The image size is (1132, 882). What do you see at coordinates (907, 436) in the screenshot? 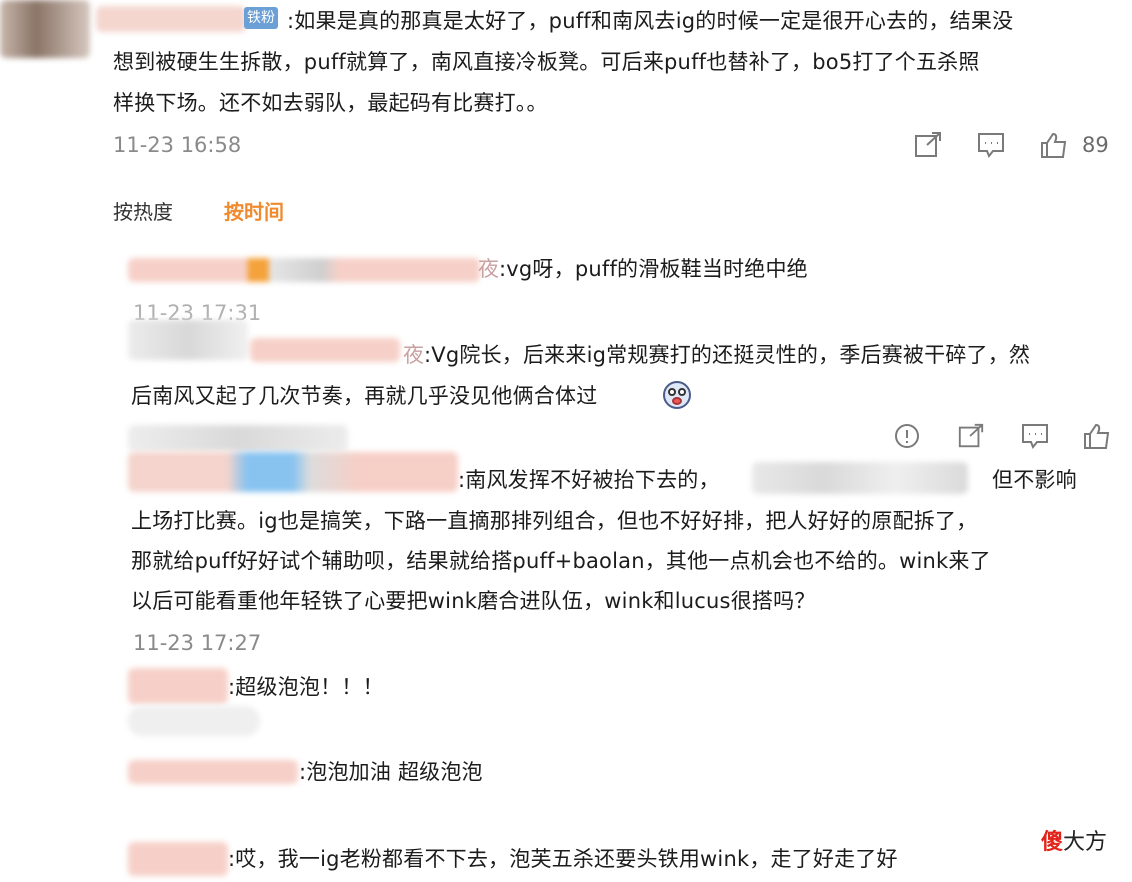
I see `info-icon` at bounding box center [907, 436].